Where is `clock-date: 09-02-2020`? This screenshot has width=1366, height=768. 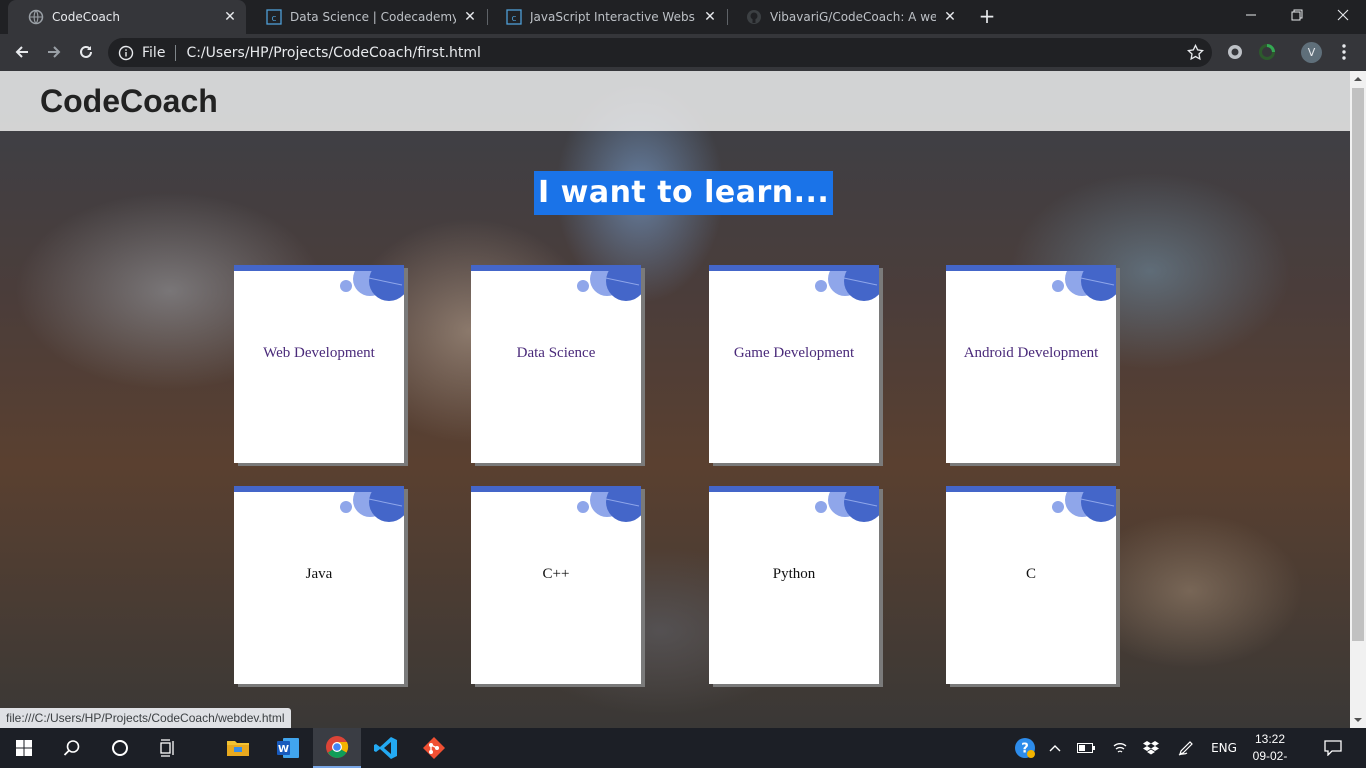 clock-date: 09-02-2020 is located at coordinates (1270, 758).